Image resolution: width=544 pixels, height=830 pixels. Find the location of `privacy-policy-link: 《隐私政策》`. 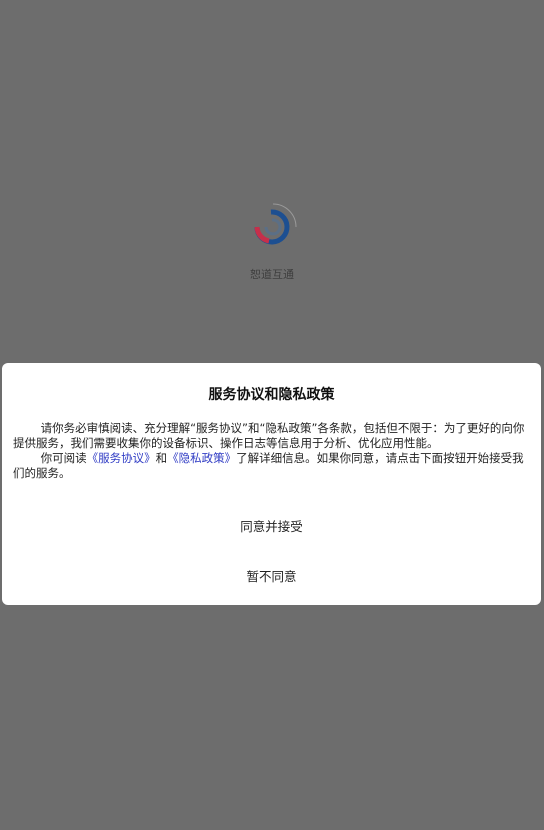

privacy-policy-link: 《隐私政策》 is located at coordinates (201, 458).